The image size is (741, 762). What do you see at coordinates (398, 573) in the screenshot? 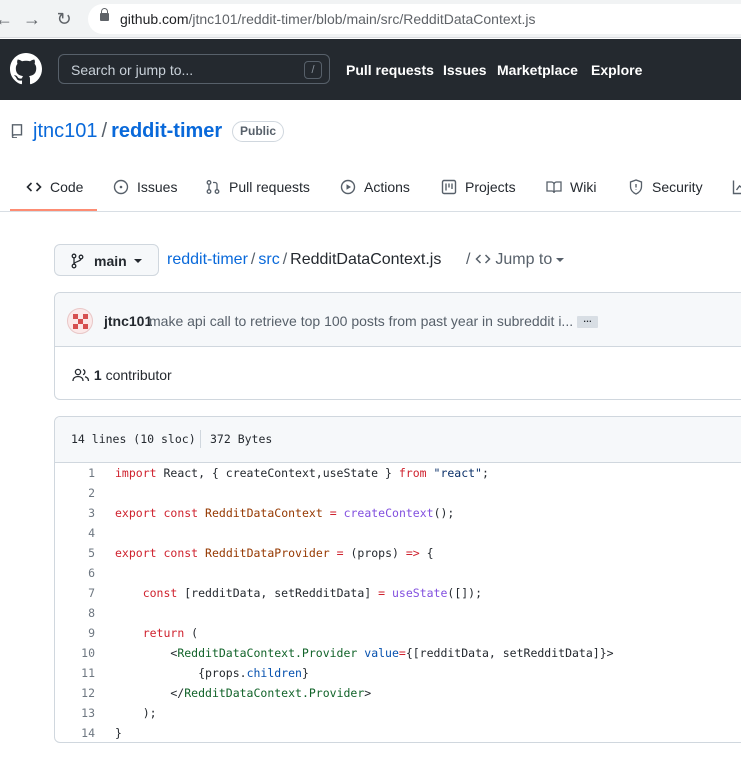
I see `code-line: 6` at bounding box center [398, 573].